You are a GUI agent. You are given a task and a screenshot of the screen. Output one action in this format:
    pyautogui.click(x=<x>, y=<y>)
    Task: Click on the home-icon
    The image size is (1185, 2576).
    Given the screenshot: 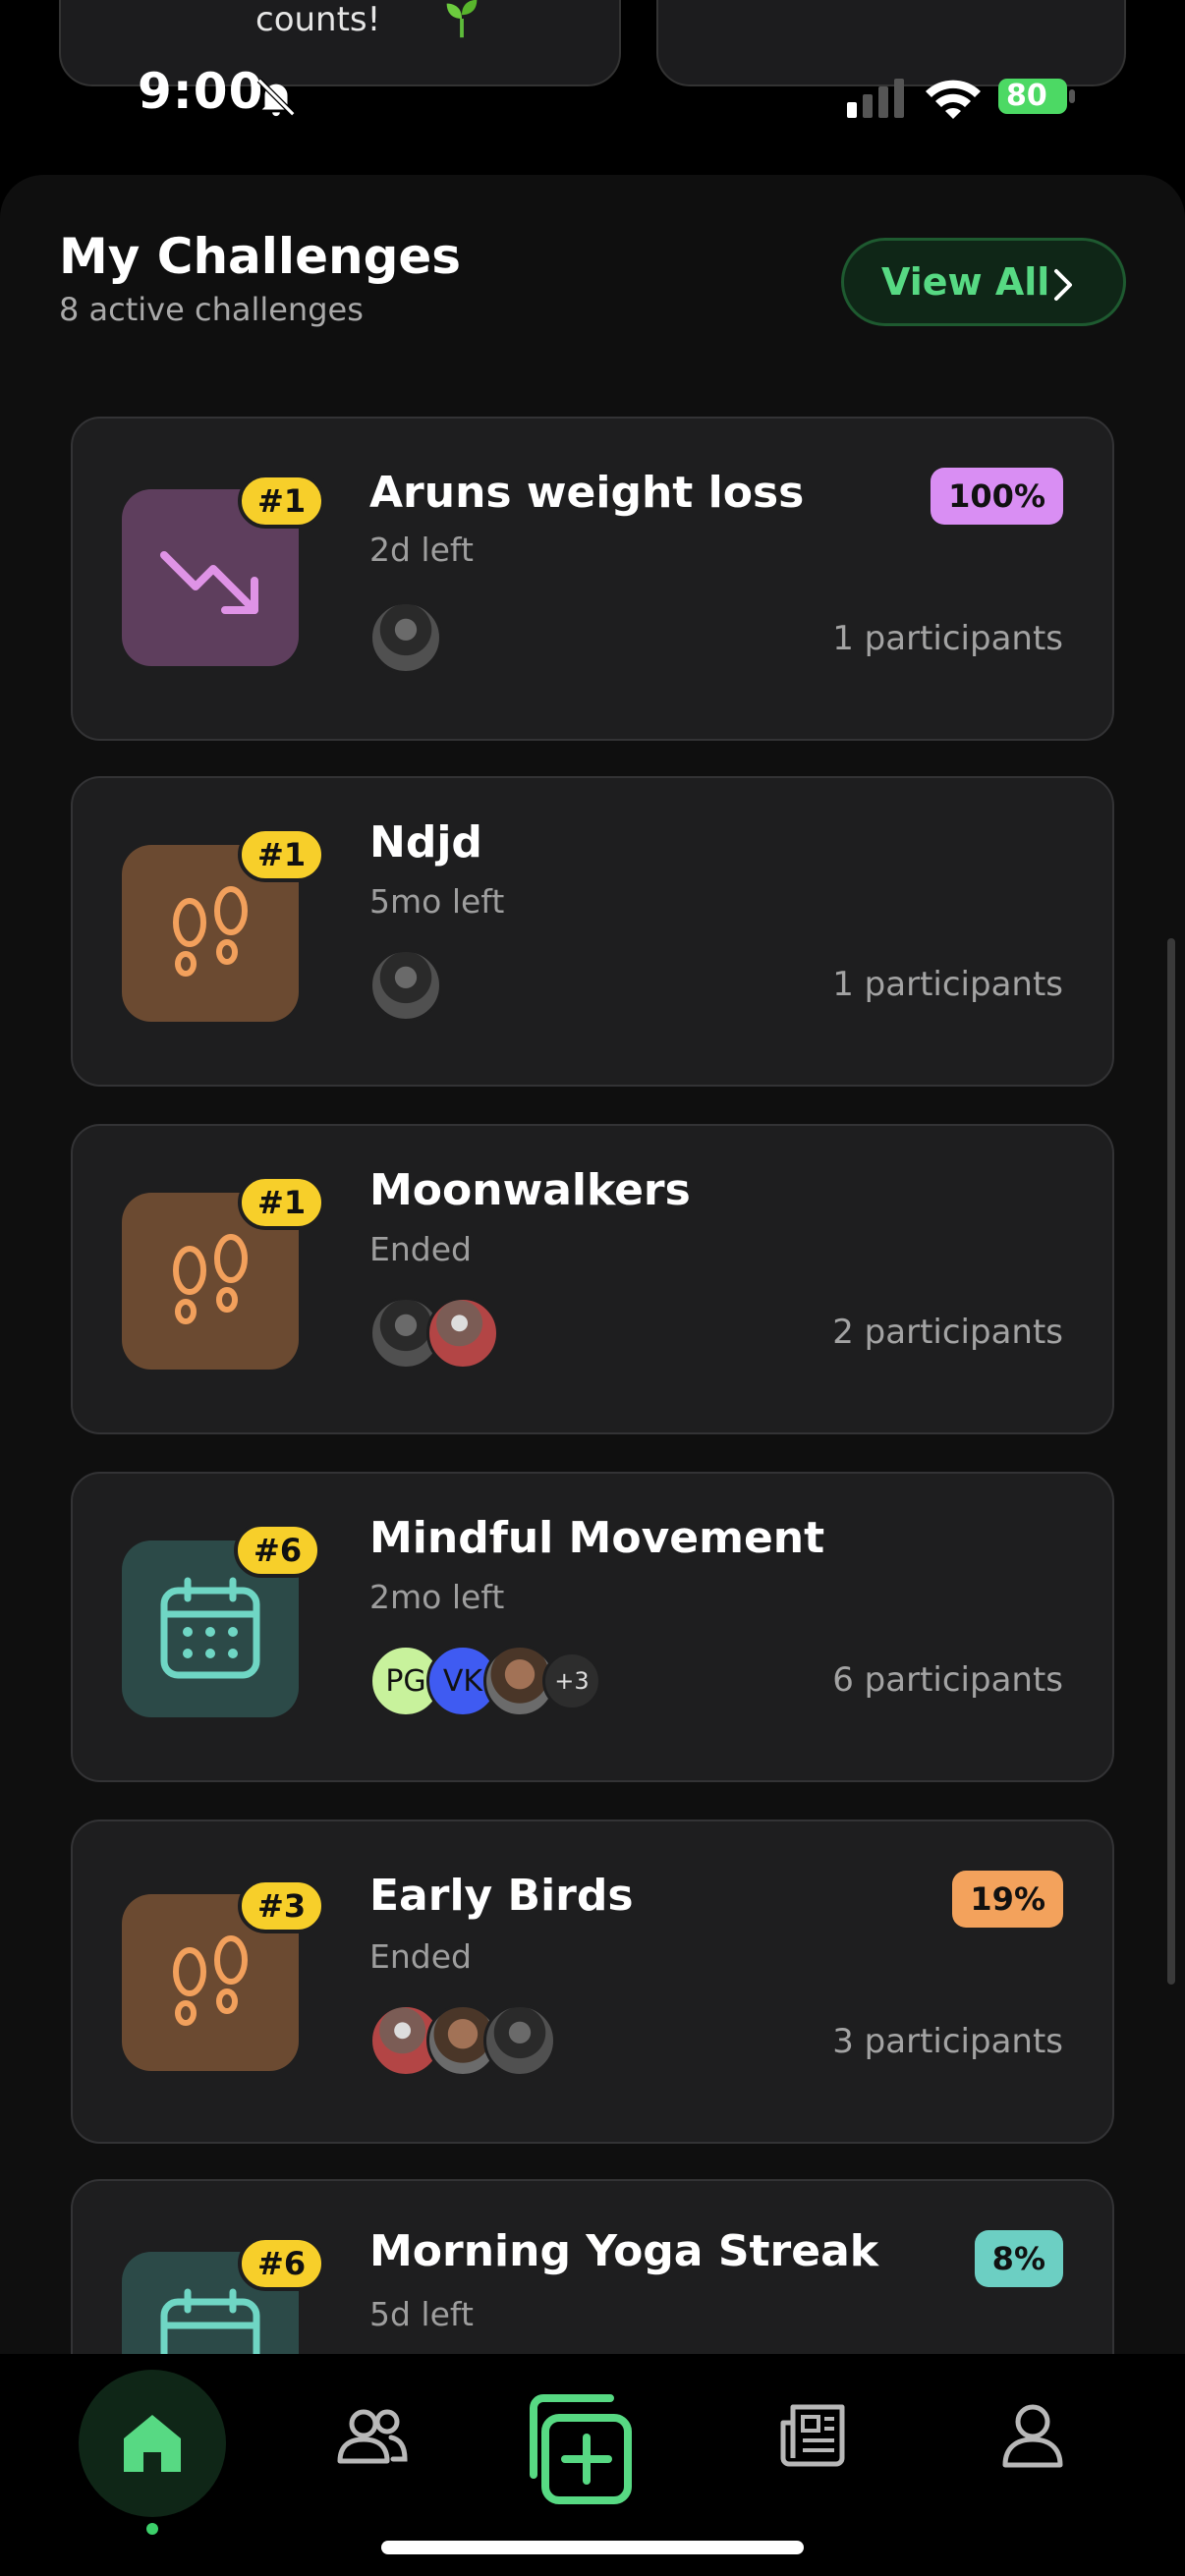 What is the action you would take?
    pyautogui.click(x=152, y=2443)
    